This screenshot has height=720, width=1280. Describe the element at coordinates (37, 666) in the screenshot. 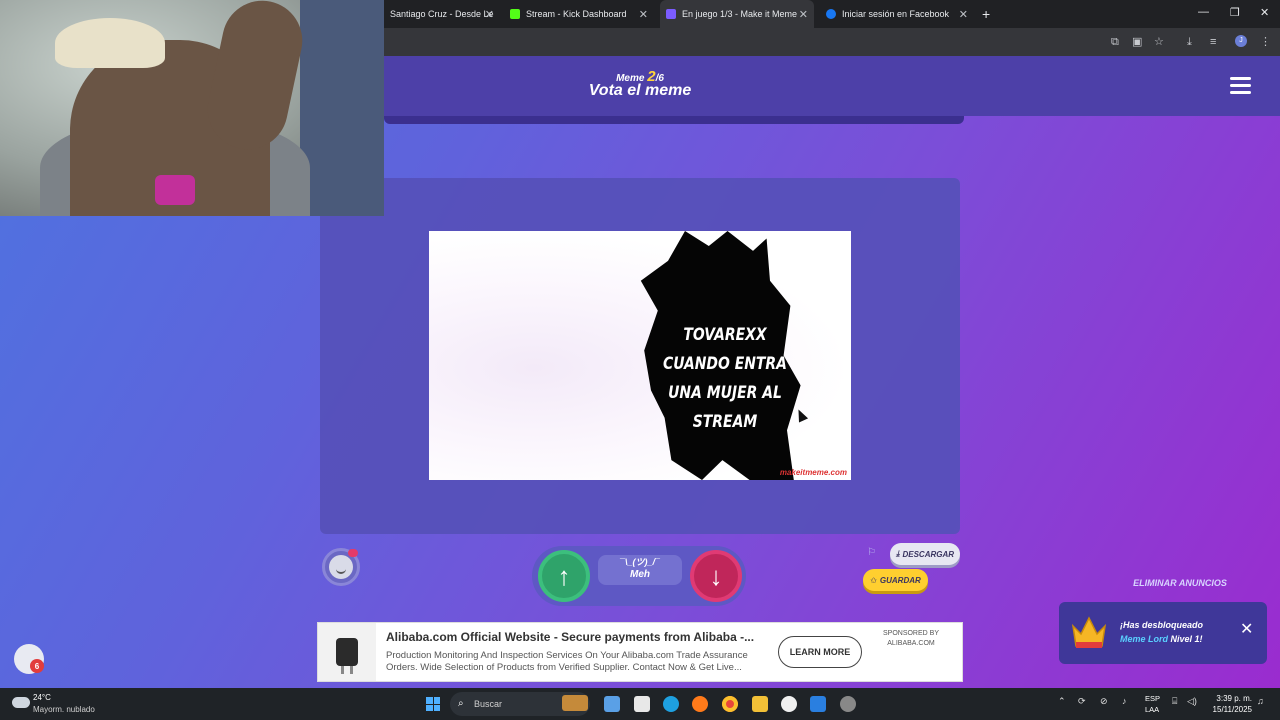

I see `notification-count-badge: 6` at that location.